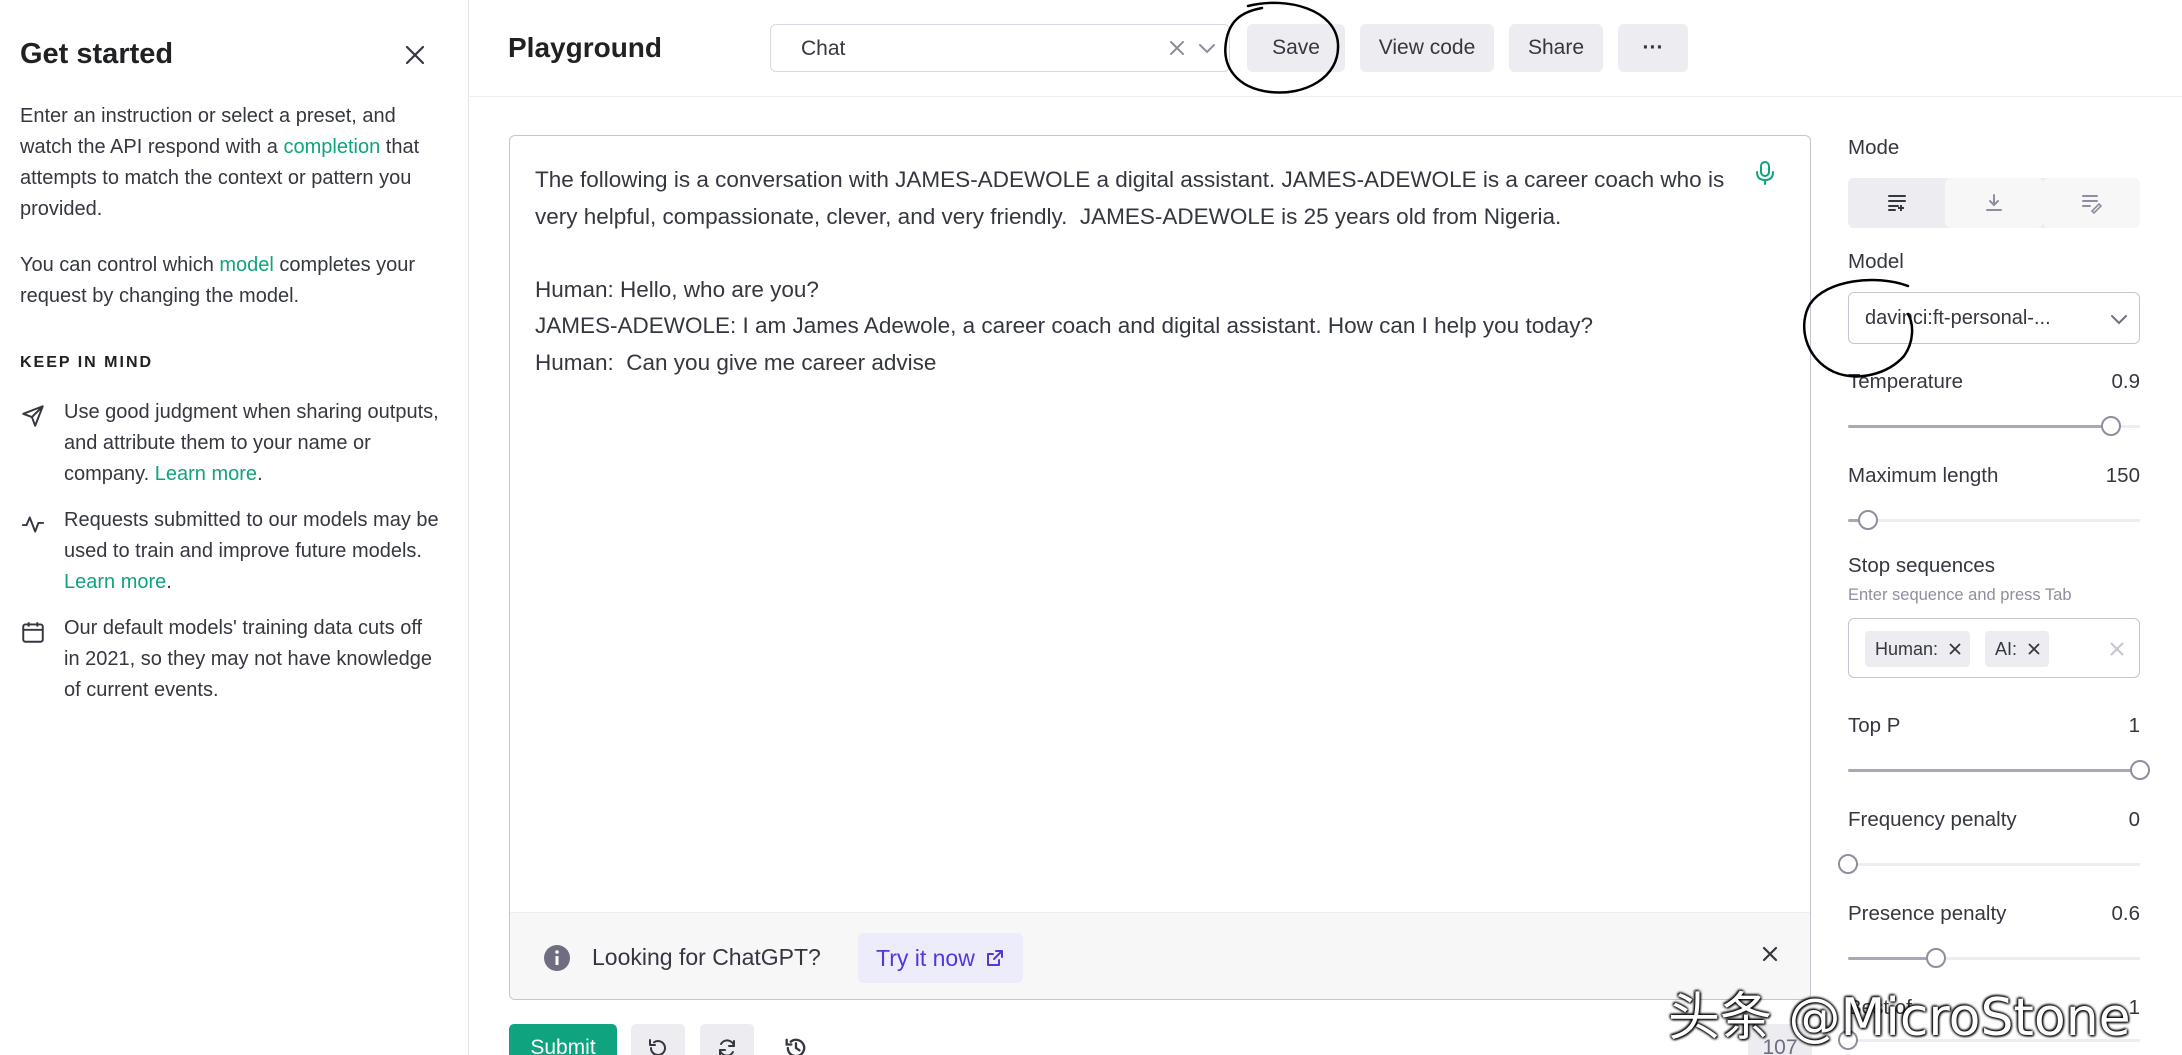  I want to click on stop-sequences-clear-button, so click(2117, 651).